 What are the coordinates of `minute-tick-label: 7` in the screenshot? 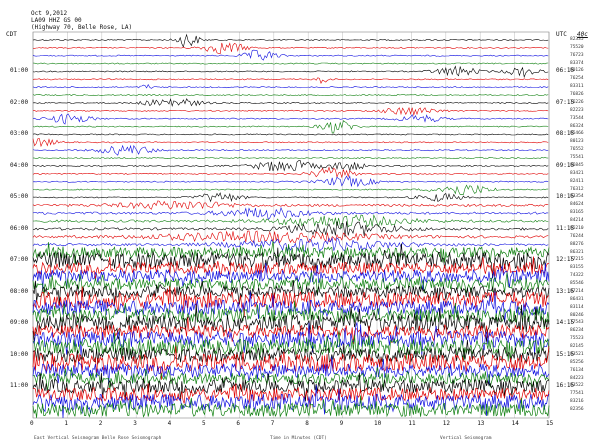 It's located at (272, 423).